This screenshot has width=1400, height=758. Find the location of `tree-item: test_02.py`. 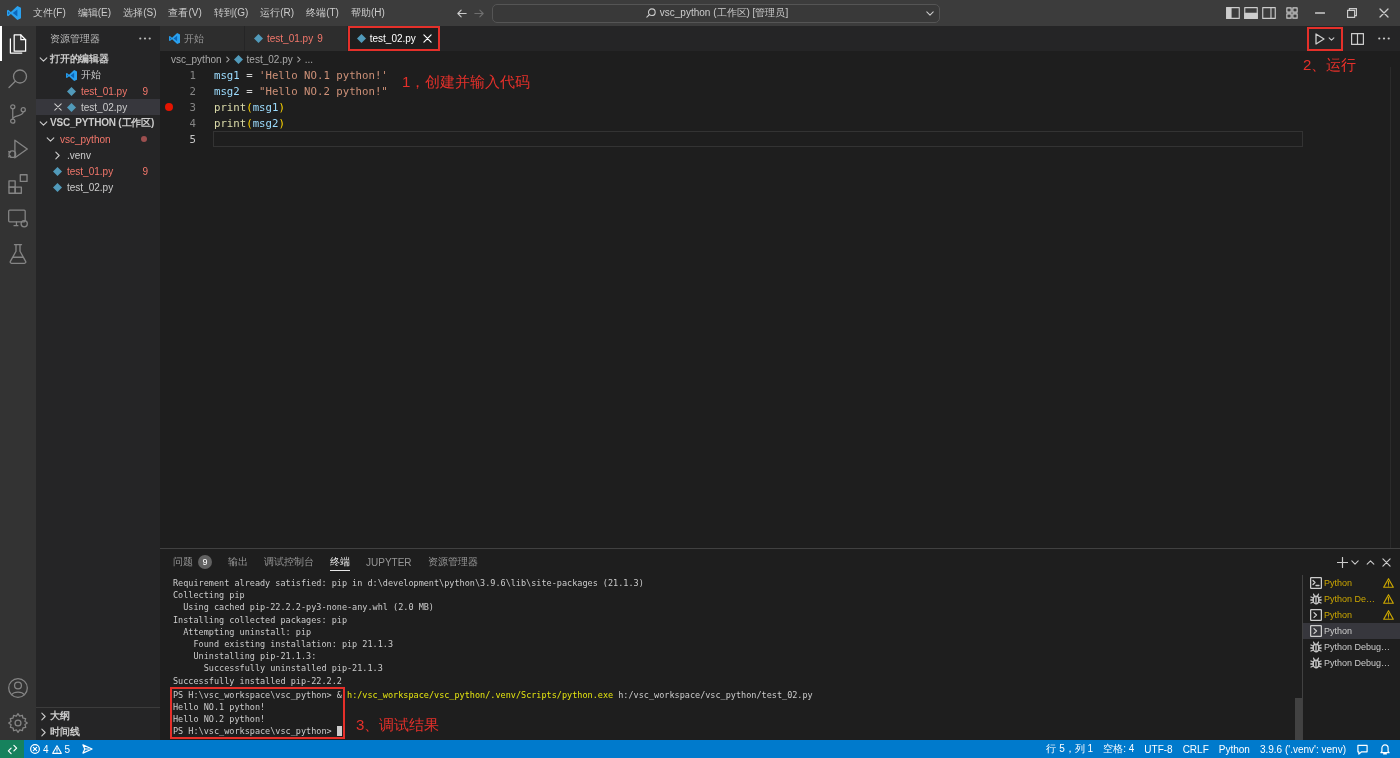

tree-item: test_02.py is located at coordinates (98, 187).